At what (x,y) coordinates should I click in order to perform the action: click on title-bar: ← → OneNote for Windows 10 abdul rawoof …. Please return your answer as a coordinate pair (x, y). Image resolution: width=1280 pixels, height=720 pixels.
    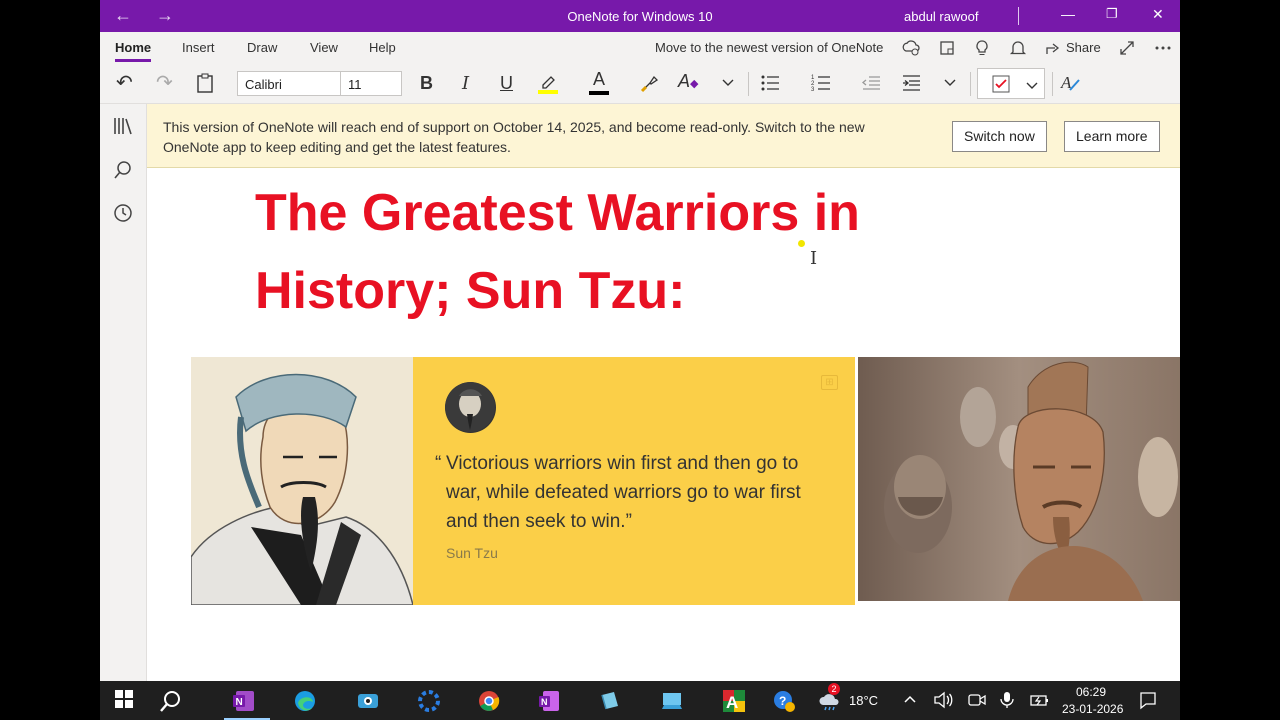
    Looking at the image, I should click on (640, 16).